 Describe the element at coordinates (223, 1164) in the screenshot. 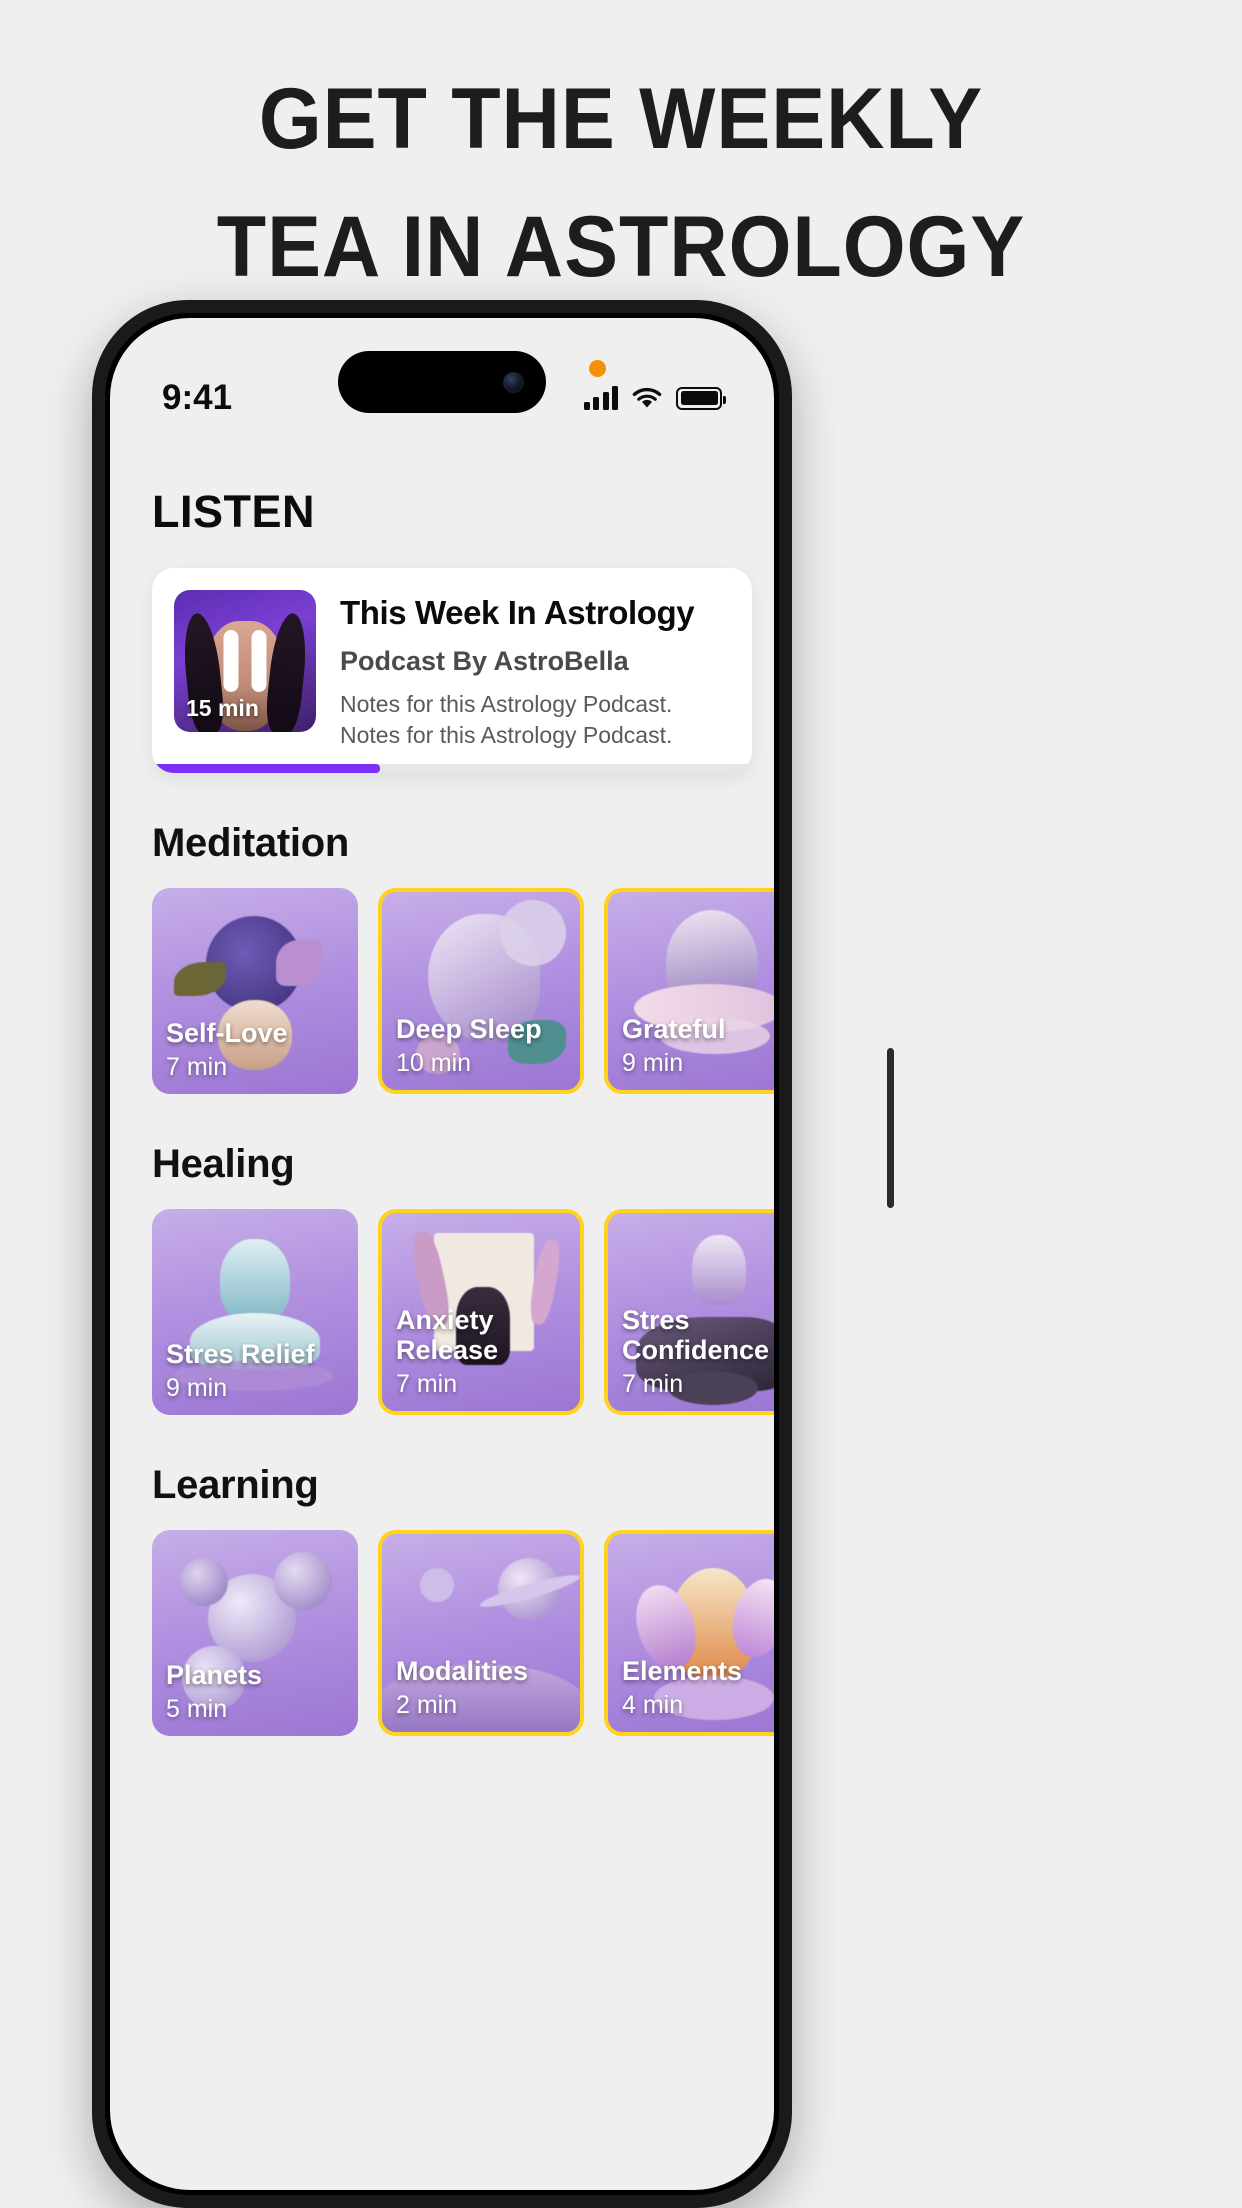

I see `section-title-healing: Healing` at that location.